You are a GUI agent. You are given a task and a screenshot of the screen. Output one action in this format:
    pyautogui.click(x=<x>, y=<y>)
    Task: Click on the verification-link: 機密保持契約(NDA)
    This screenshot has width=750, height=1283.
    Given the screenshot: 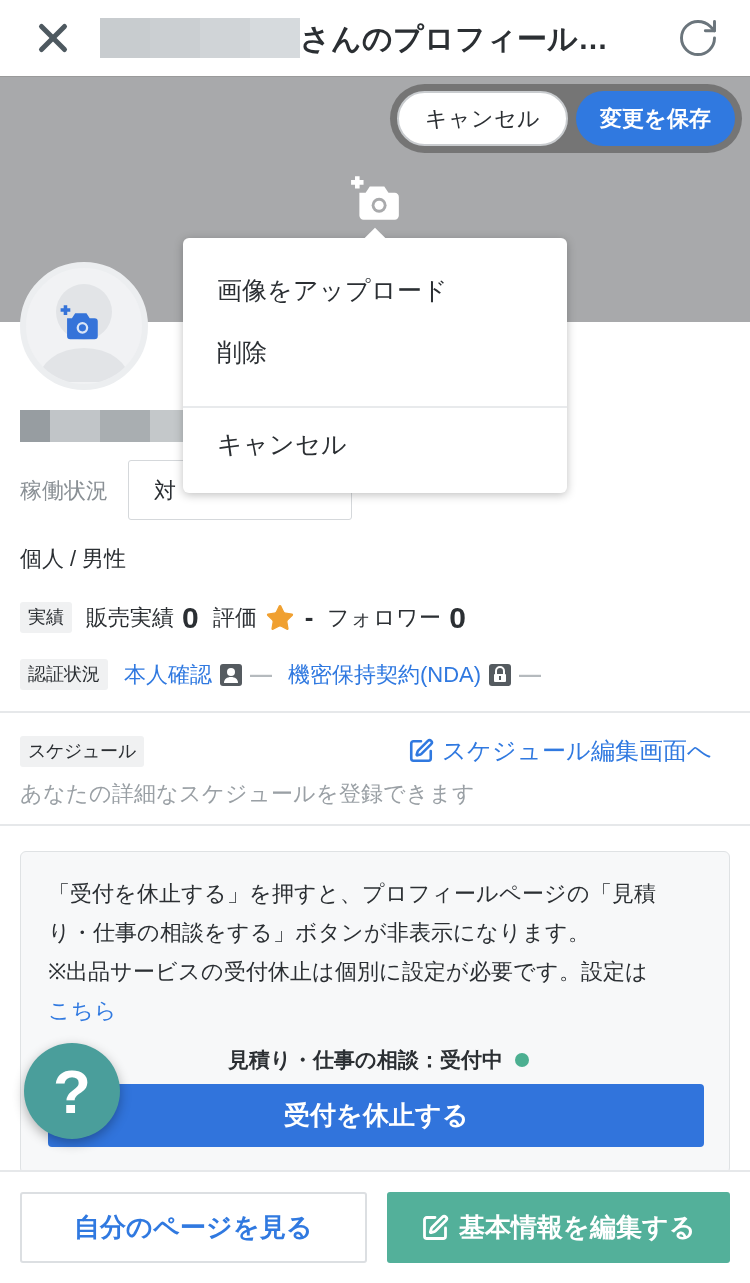 What is the action you would take?
    pyautogui.click(x=385, y=674)
    